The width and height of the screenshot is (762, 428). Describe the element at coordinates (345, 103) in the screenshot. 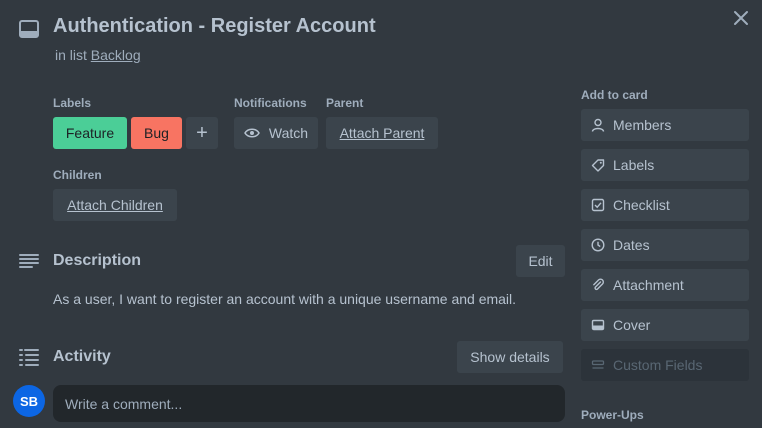

I see `parent-heading: Parent` at that location.